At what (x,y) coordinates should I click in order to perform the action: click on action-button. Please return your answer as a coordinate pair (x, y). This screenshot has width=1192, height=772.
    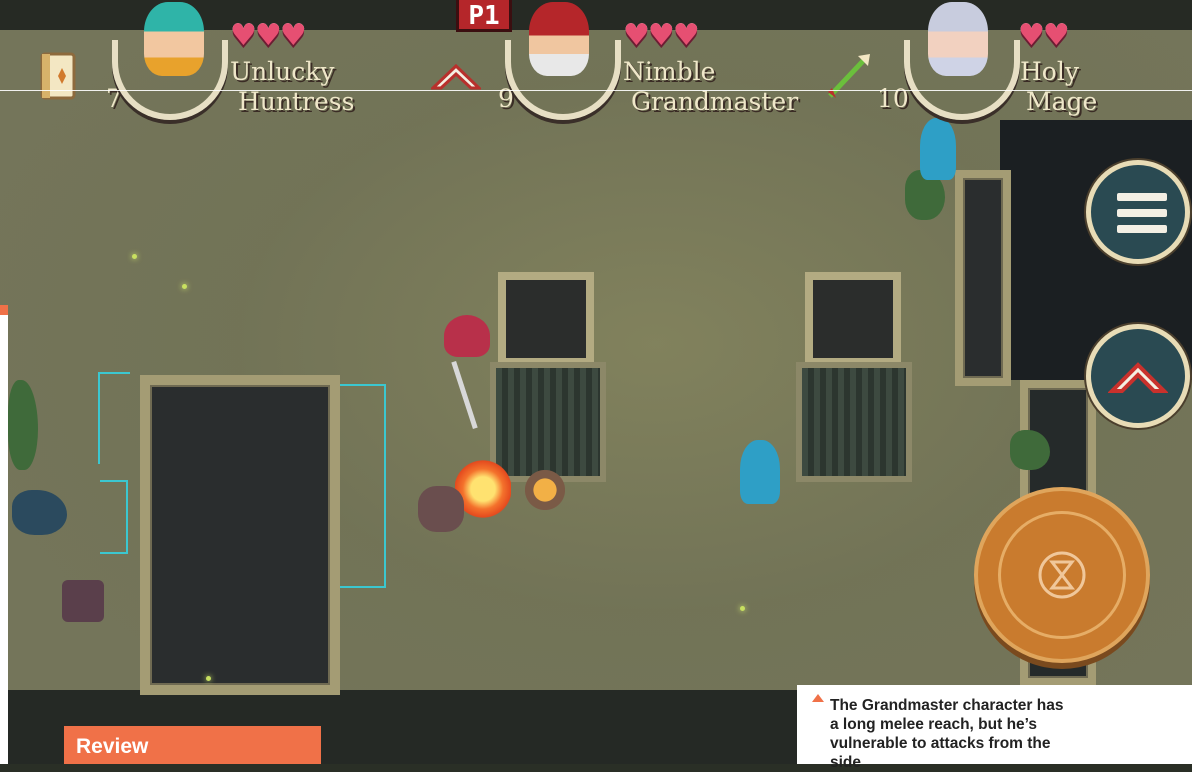
    Looking at the image, I should click on (1062, 575).